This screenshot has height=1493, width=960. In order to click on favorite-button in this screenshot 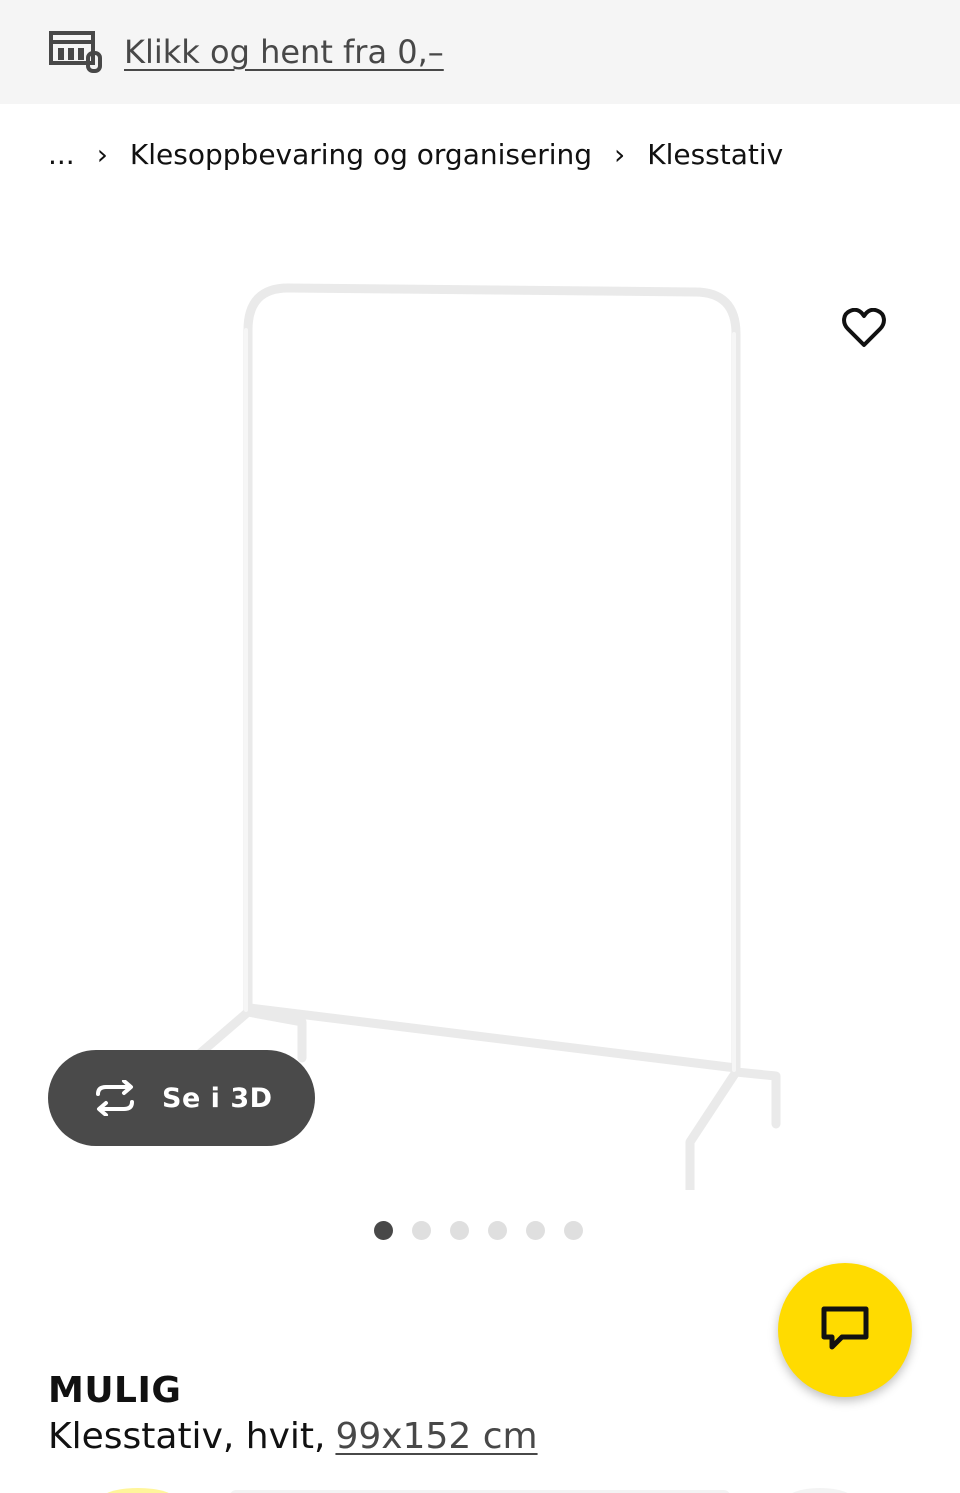, I will do `click(864, 330)`.